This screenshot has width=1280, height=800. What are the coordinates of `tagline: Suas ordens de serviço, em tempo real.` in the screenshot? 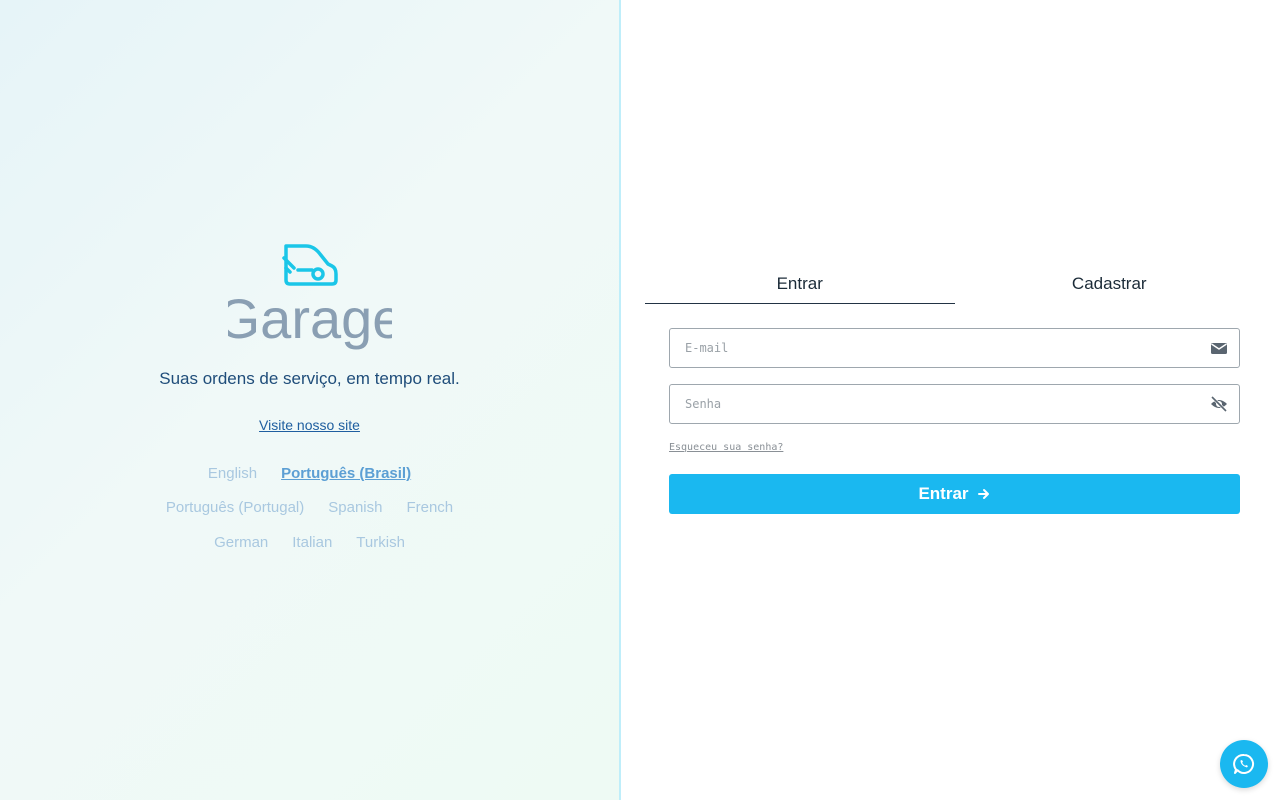 It's located at (309, 378).